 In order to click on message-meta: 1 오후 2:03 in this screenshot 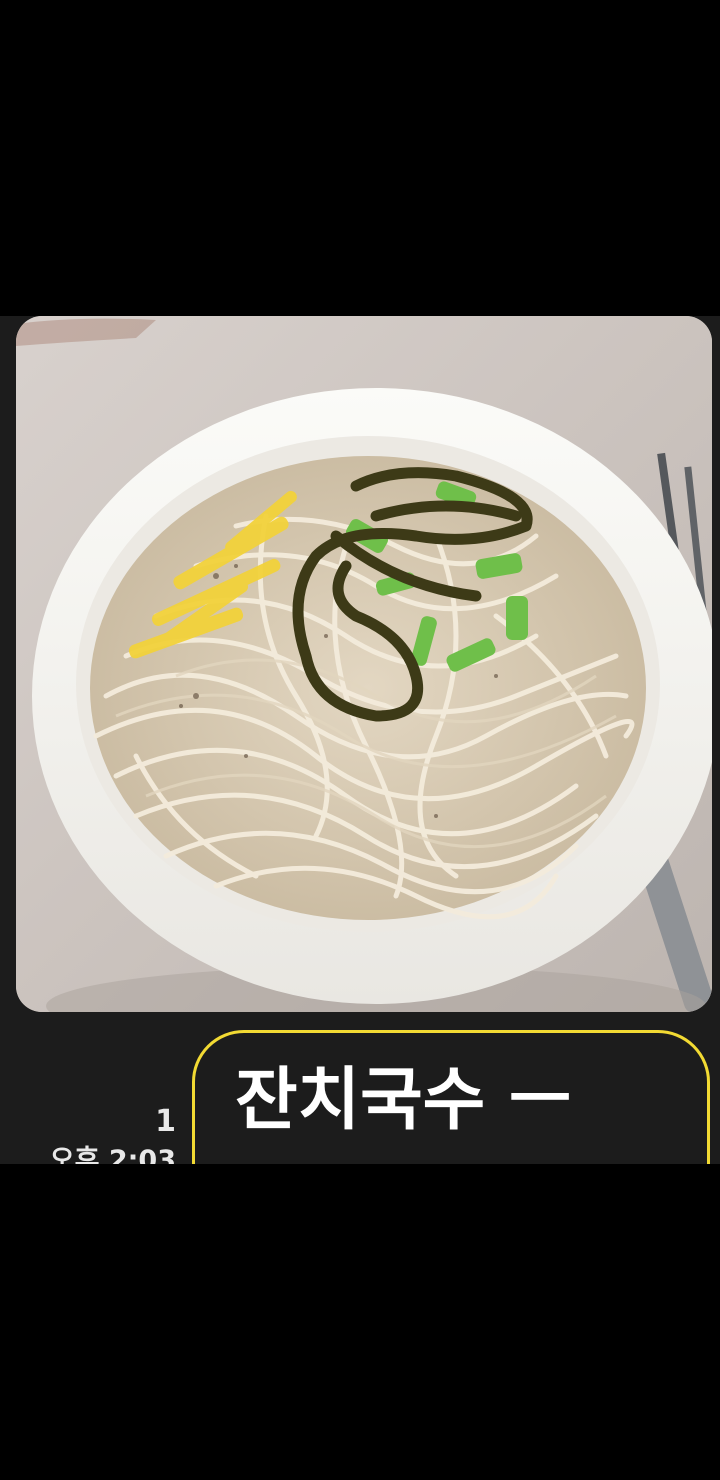, I will do `click(88, 1134)`.